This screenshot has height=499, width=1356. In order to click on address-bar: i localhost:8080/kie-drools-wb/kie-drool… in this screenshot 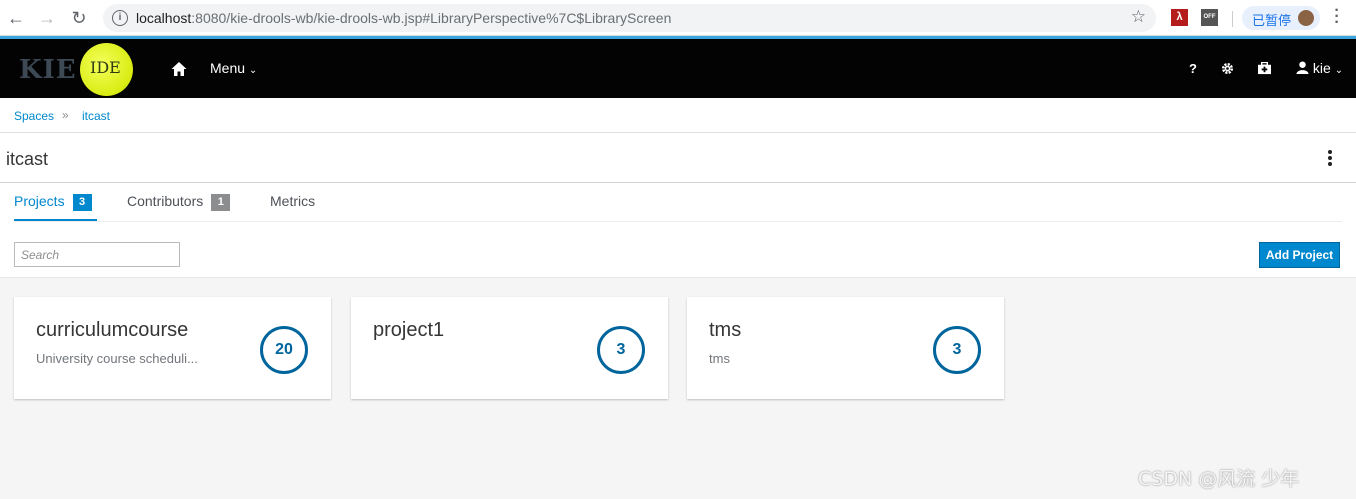, I will do `click(629, 18)`.